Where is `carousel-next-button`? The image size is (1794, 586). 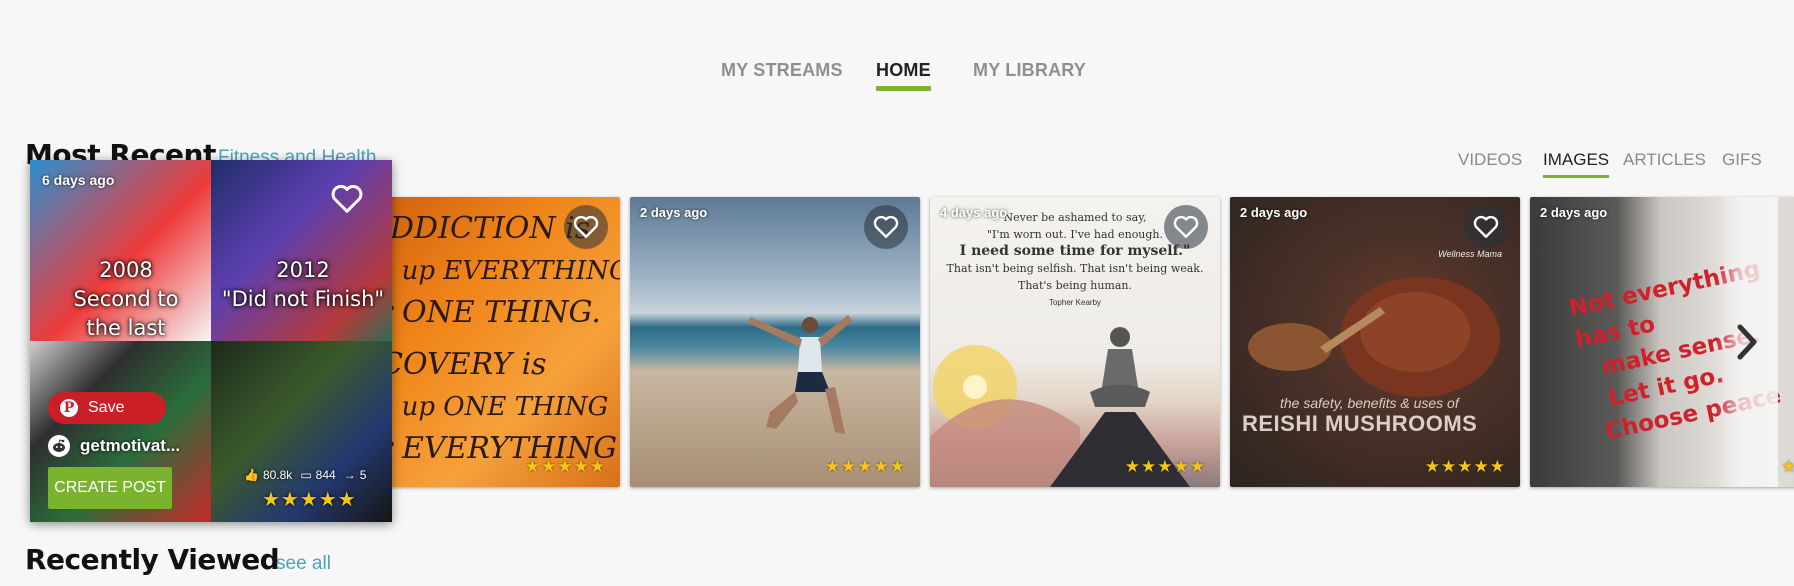 carousel-next-button is located at coordinates (1747, 342).